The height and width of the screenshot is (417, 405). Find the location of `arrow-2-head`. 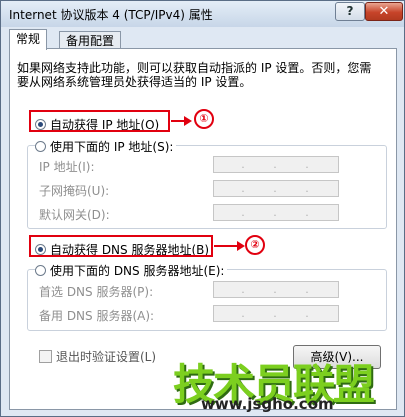

arrow-2-head is located at coordinates (241, 246).